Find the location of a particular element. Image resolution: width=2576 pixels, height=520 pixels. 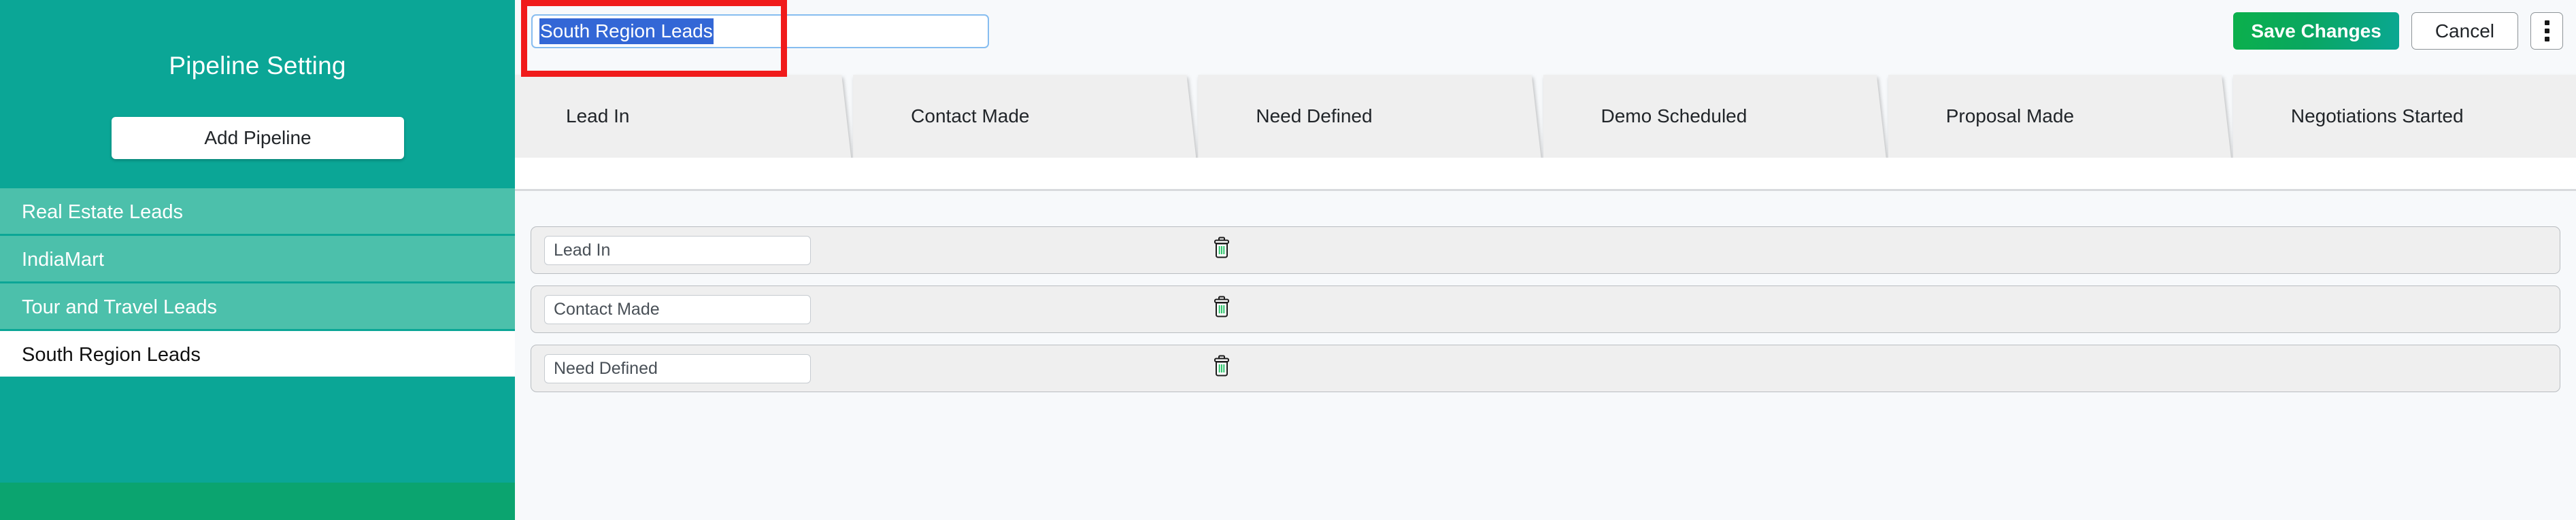

stage-tab-lead-in: Lead In is located at coordinates (661, 117).